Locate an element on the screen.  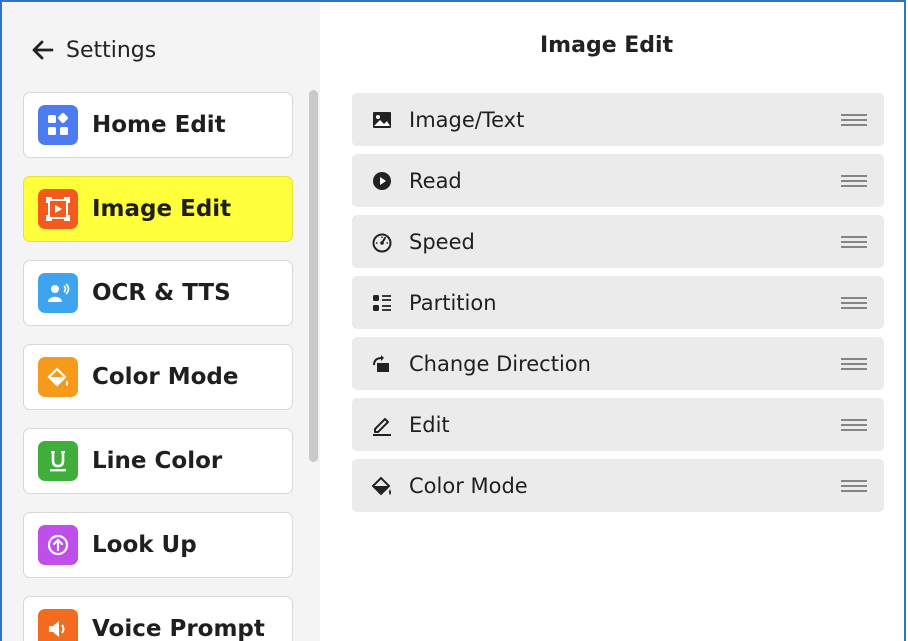
list-partition-icon is located at coordinates (382, 303).